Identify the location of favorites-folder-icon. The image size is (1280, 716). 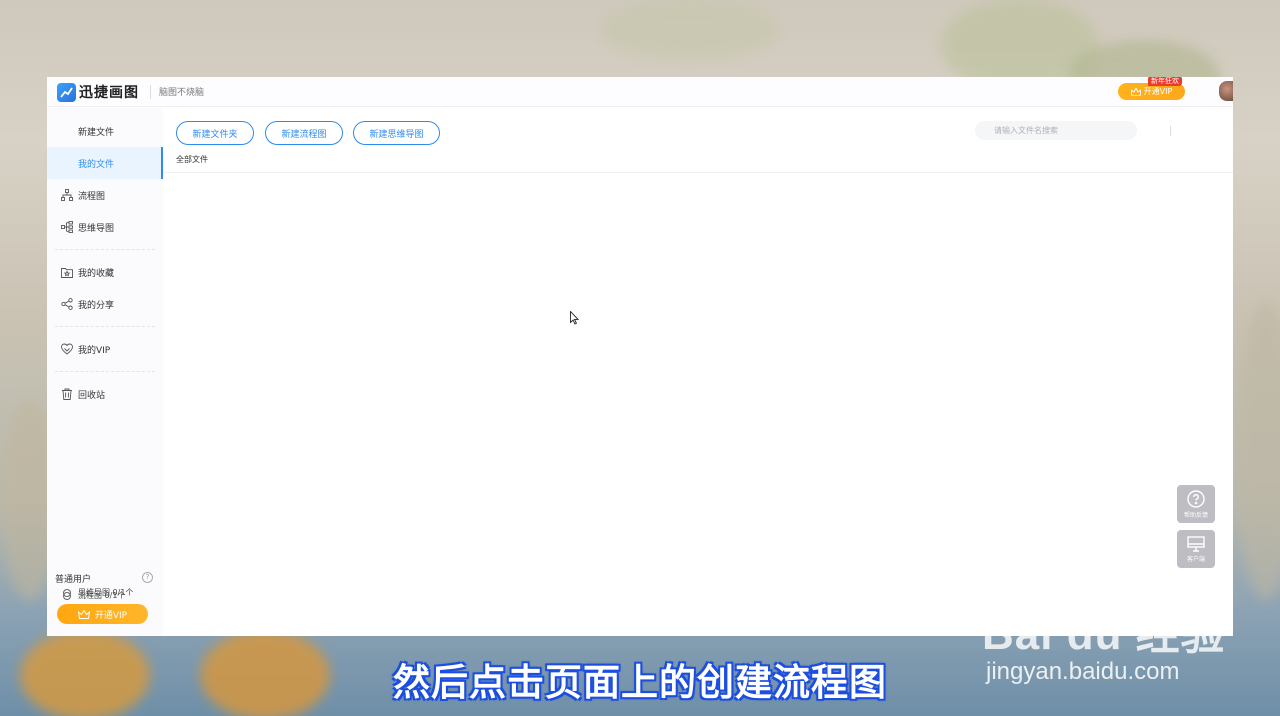
(67, 272).